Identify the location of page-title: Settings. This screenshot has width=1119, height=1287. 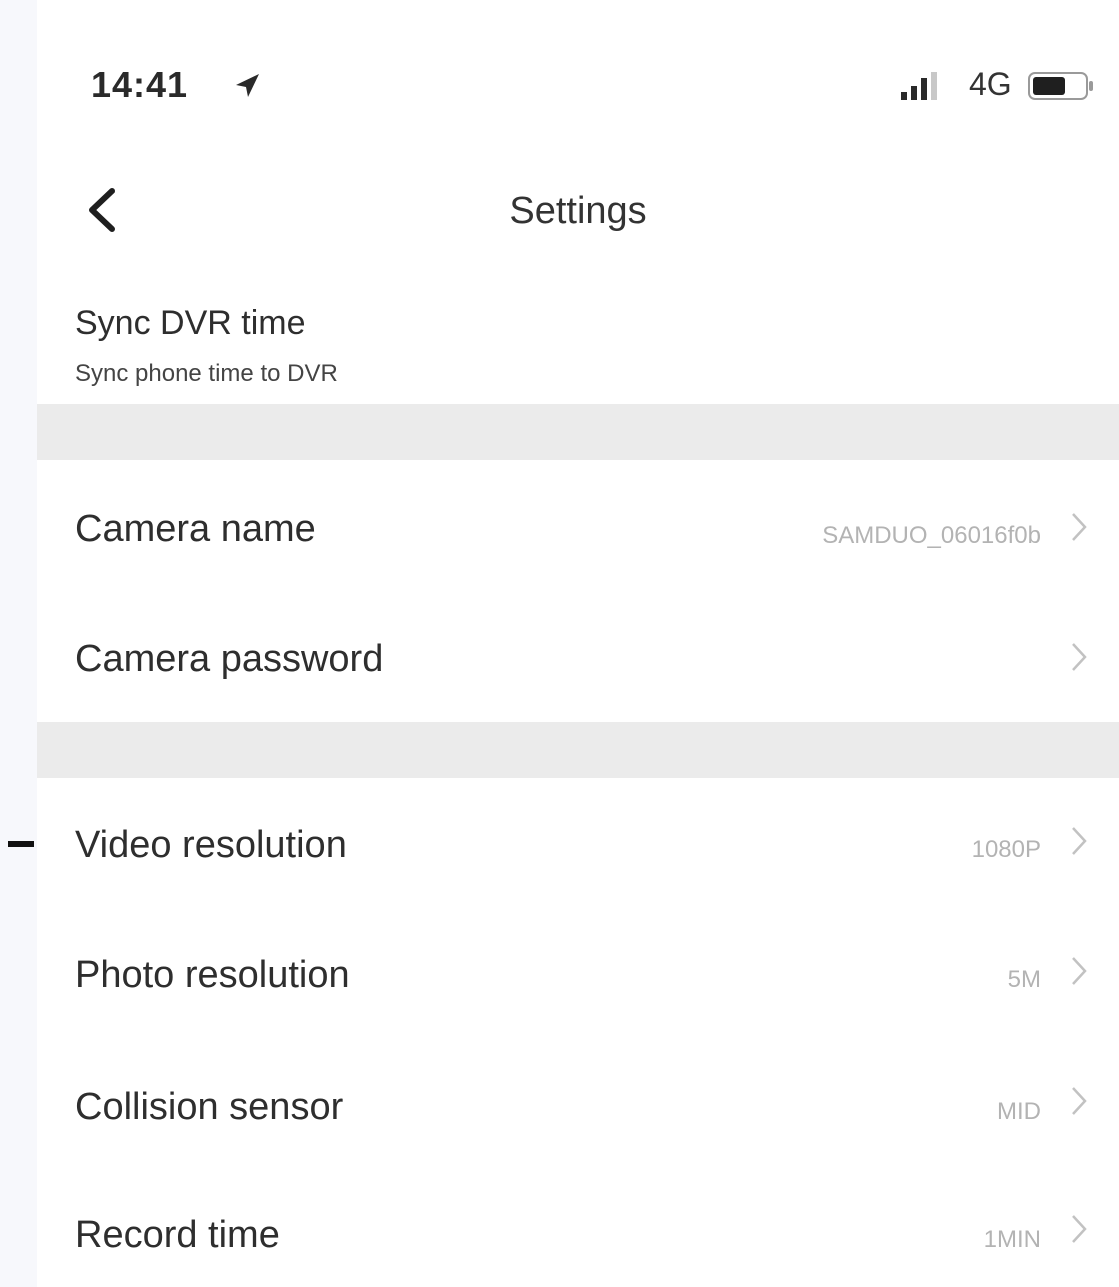
(578, 211).